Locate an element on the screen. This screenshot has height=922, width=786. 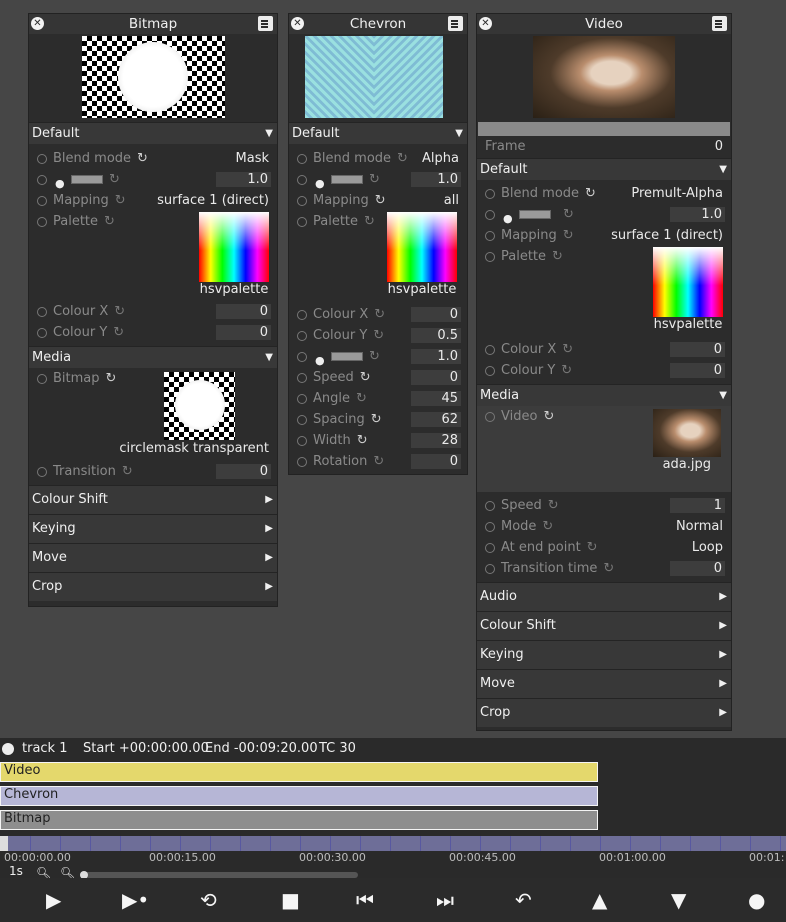
colour-y-input: 0.5 is located at coordinates (436, 335).